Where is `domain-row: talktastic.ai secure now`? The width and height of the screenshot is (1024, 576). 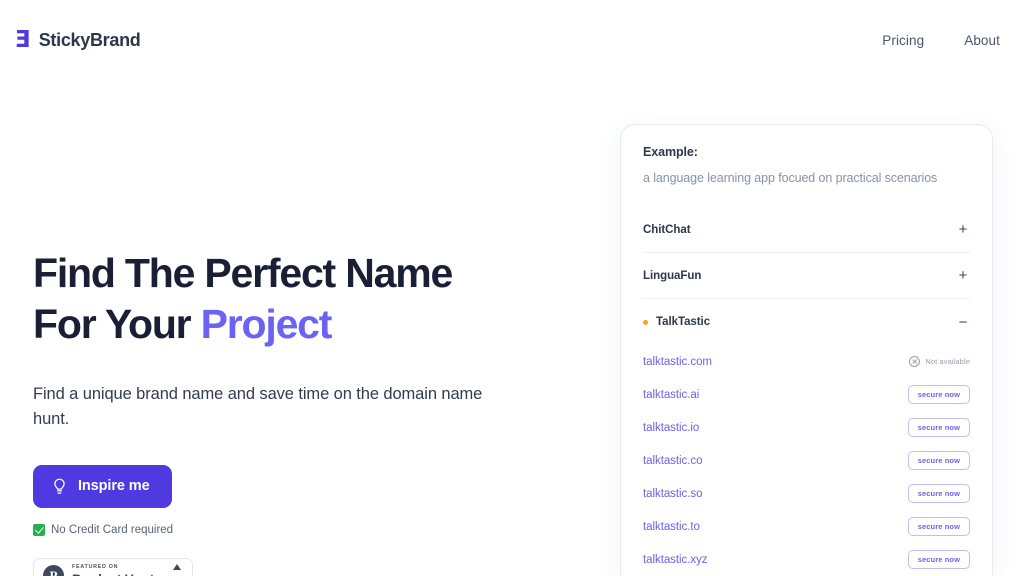
domain-row: talktastic.ai secure now is located at coordinates (806, 394).